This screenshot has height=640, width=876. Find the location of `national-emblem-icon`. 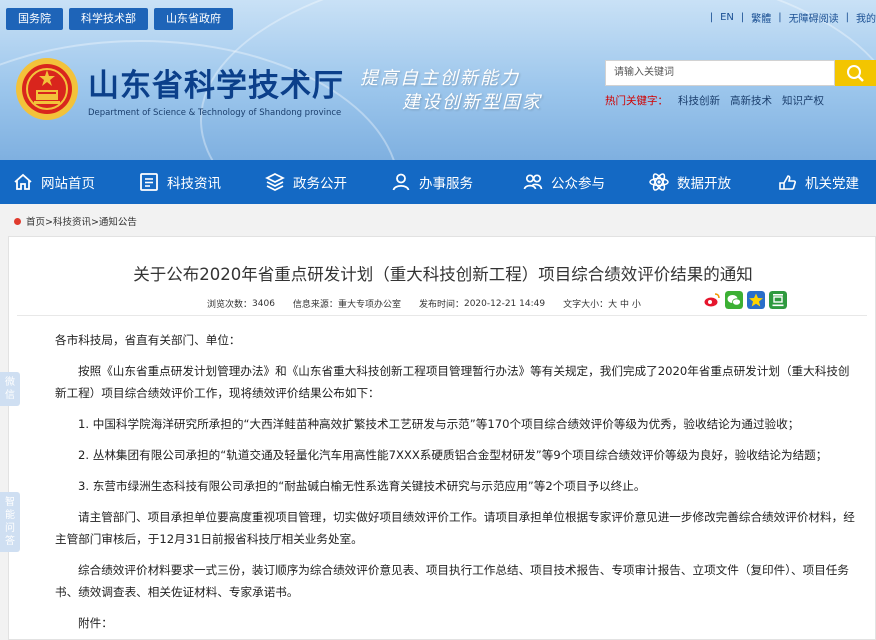

national-emblem-icon is located at coordinates (47, 89).